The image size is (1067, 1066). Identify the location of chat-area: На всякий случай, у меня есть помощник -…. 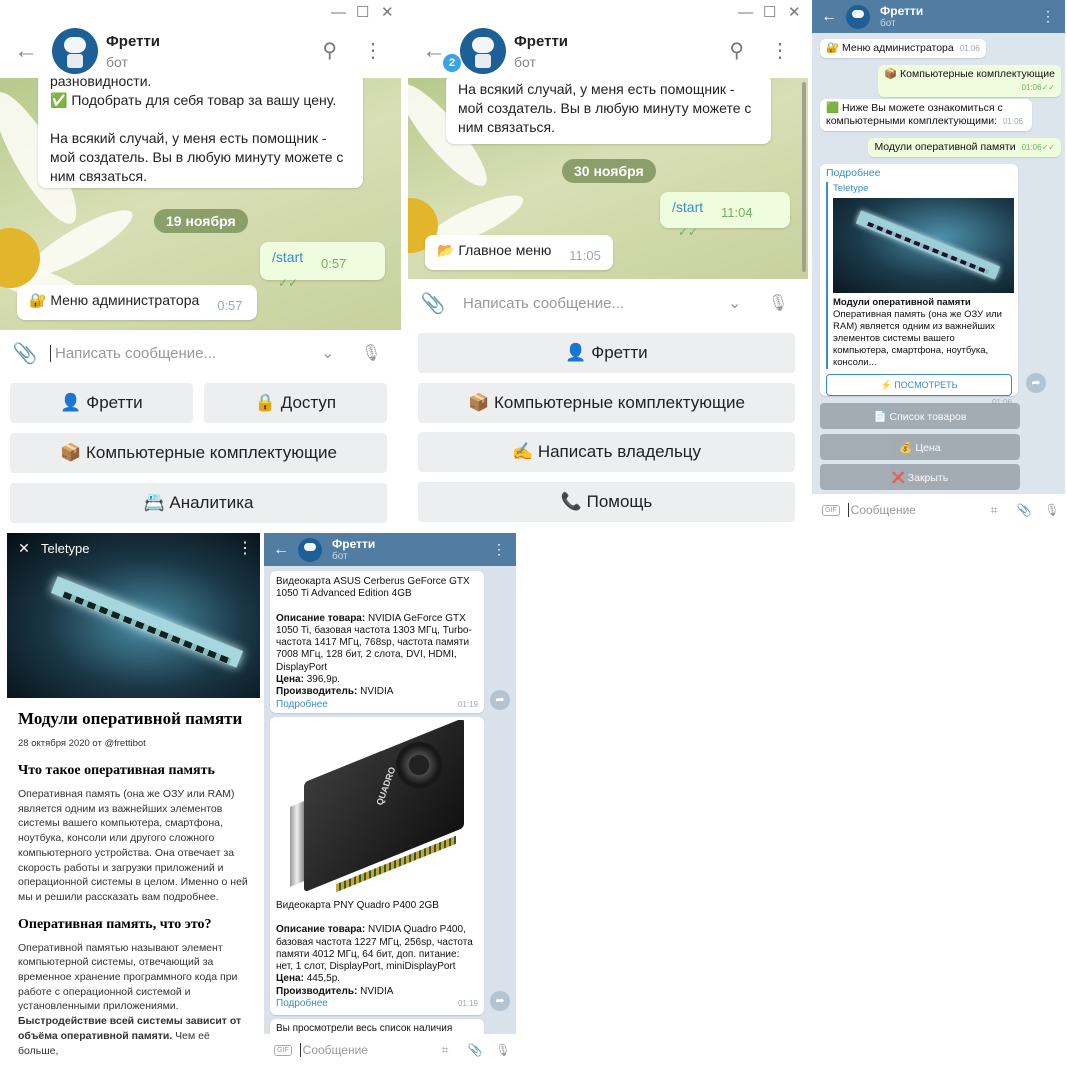
(608, 178).